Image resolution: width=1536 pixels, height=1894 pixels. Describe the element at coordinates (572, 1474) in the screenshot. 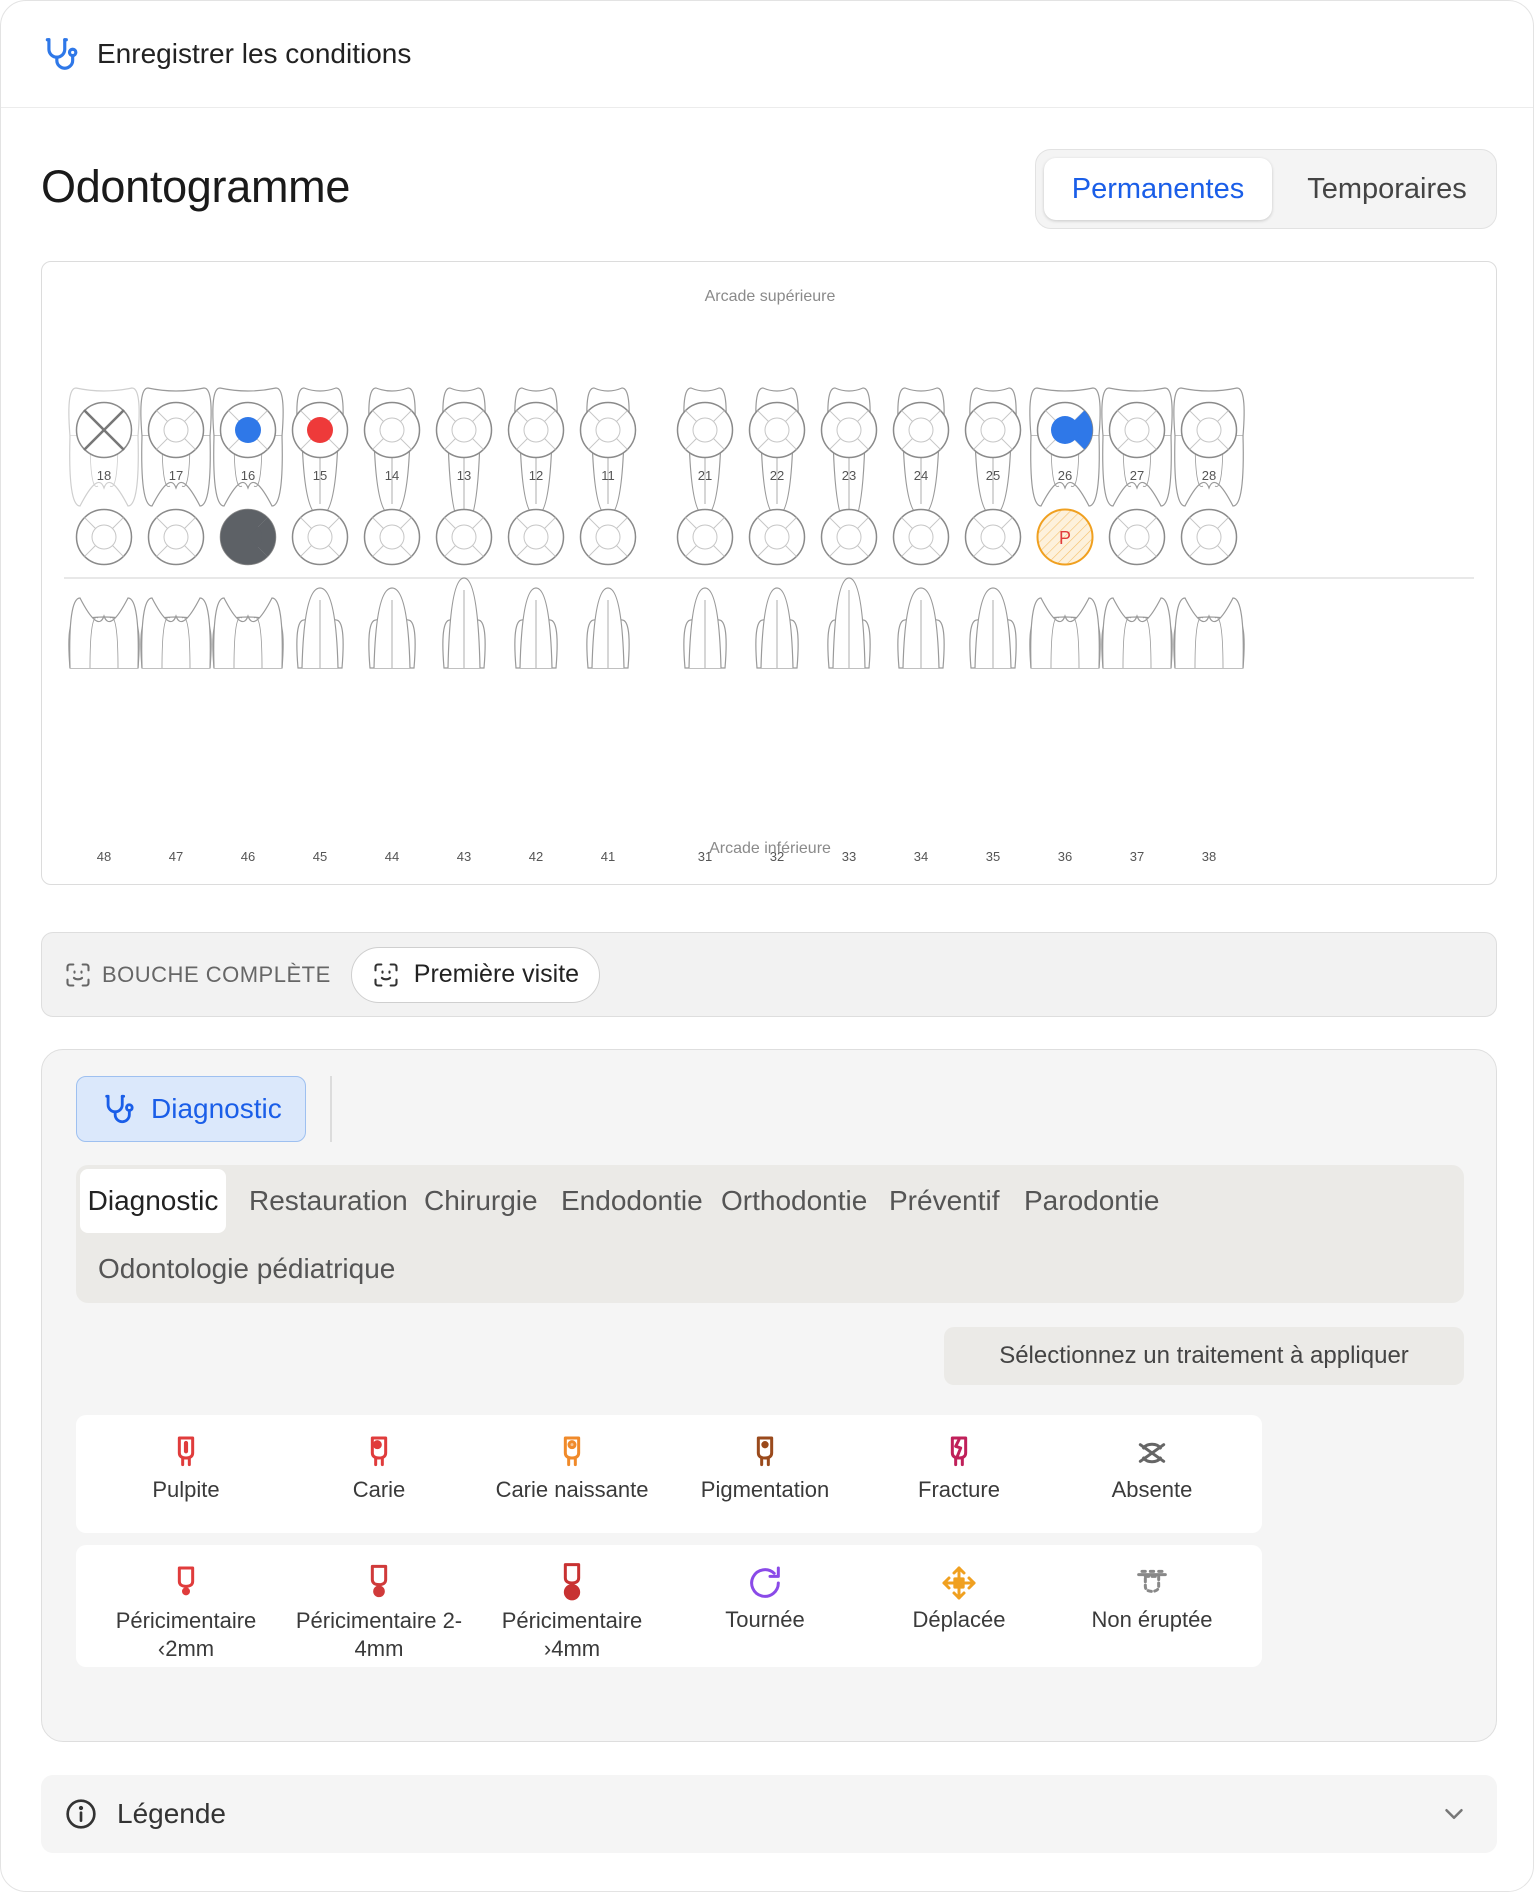

I see `treatment-card: Carie naissante` at that location.